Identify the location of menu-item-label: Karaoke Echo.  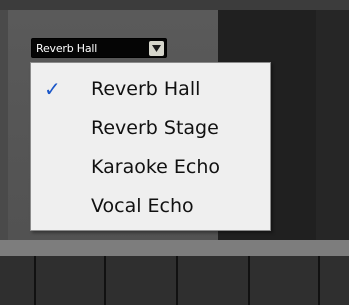
(156, 166).